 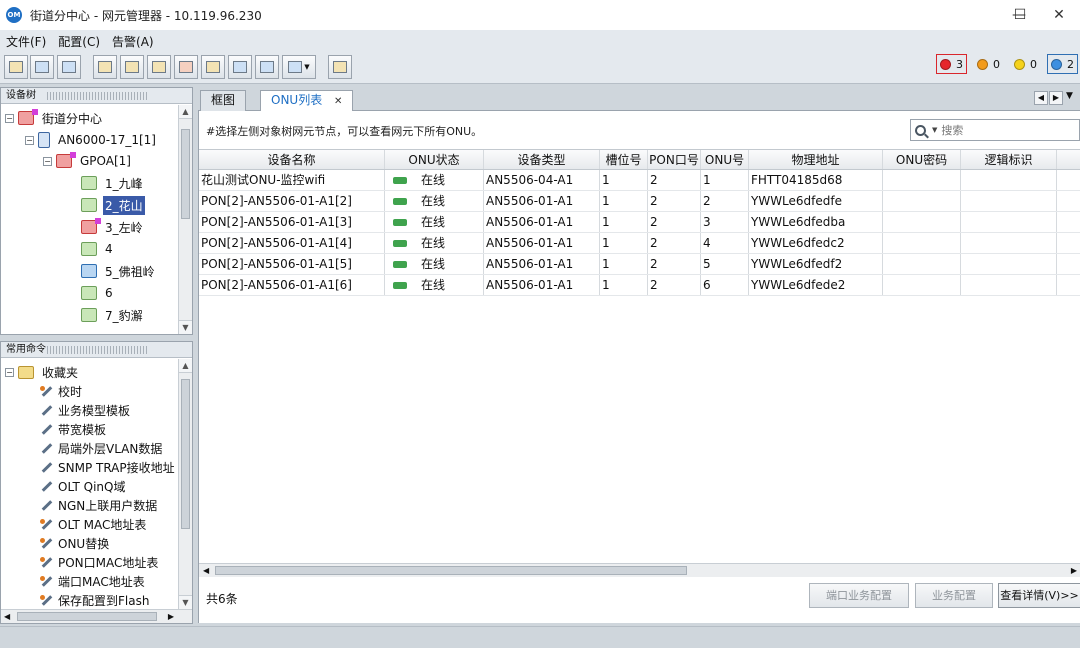 What do you see at coordinates (54, 118) in the screenshot?
I see `tree-node-center: − 街道分中心` at bounding box center [54, 118].